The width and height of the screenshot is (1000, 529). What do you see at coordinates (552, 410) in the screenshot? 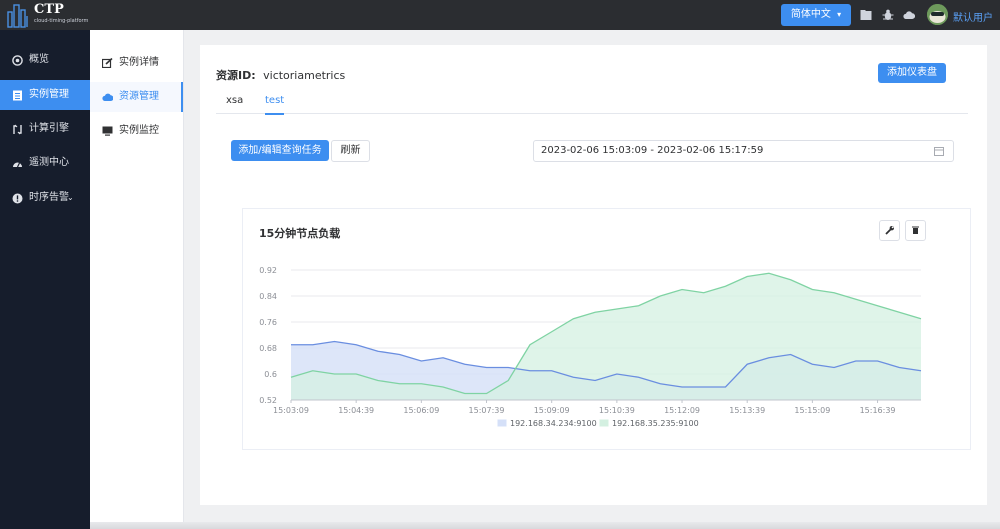
I see `x-tick-label: 15:09:09` at bounding box center [552, 410].